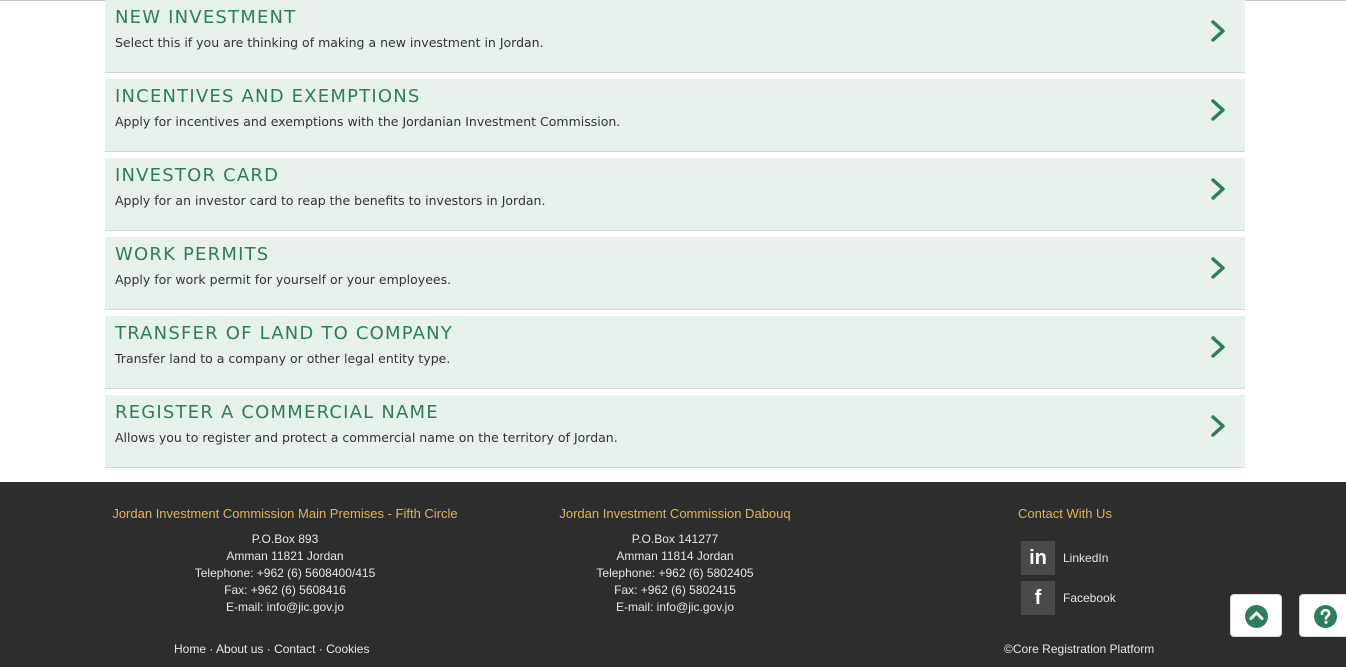 The image size is (1346, 667). I want to click on telephone-line: Telephone: +962 (6) 5608400/415, so click(285, 573).